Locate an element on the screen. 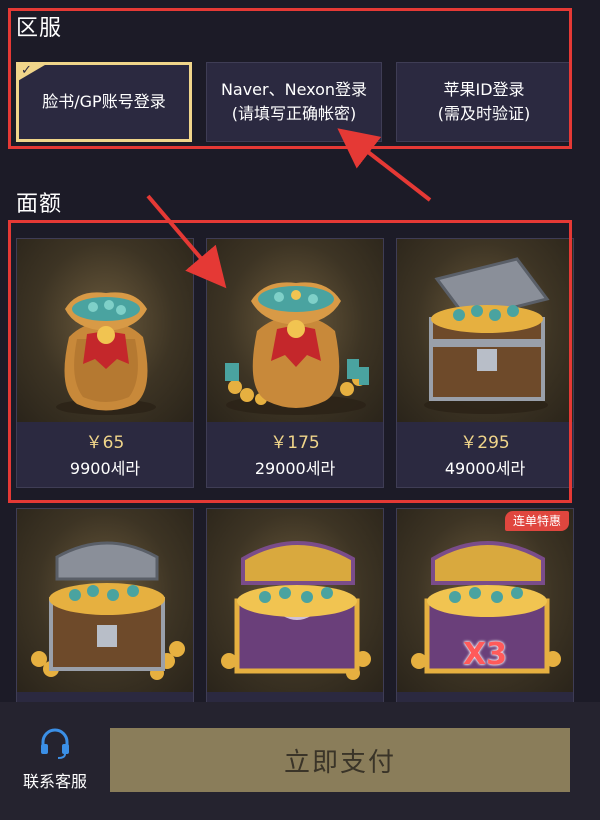 Image resolution: width=600 pixels, height=820 pixels. amount-card-gold-chest-x3: 连单特惠 X3 is located at coordinates (485, 608).